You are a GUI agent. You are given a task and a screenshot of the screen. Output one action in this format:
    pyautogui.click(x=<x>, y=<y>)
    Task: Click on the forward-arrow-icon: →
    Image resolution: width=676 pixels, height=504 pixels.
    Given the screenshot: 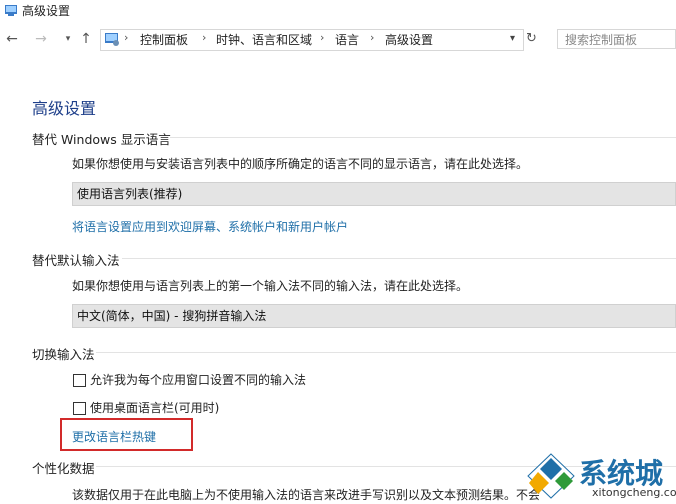 What is the action you would take?
    pyautogui.click(x=41, y=39)
    